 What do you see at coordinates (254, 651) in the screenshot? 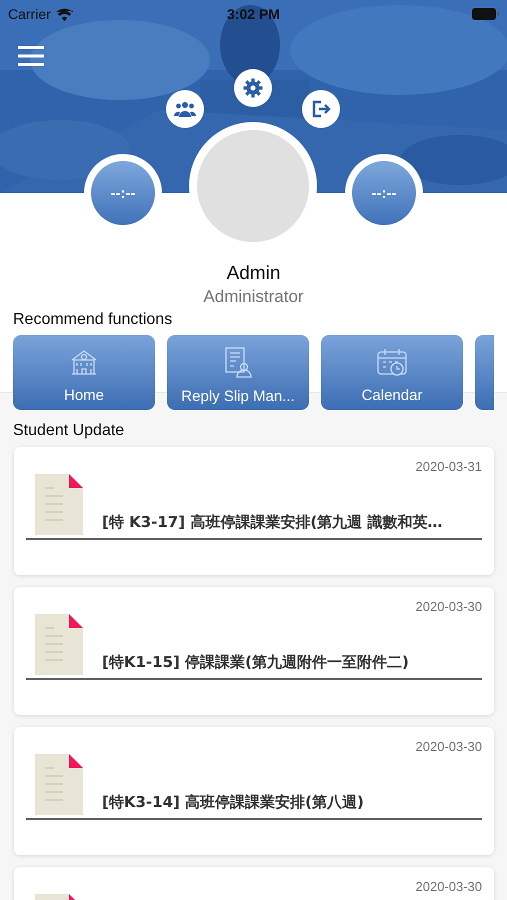
I see `update-card: 2020-03-30 [特K1-15] 停課課業(第九週附件一至附件二)` at bounding box center [254, 651].